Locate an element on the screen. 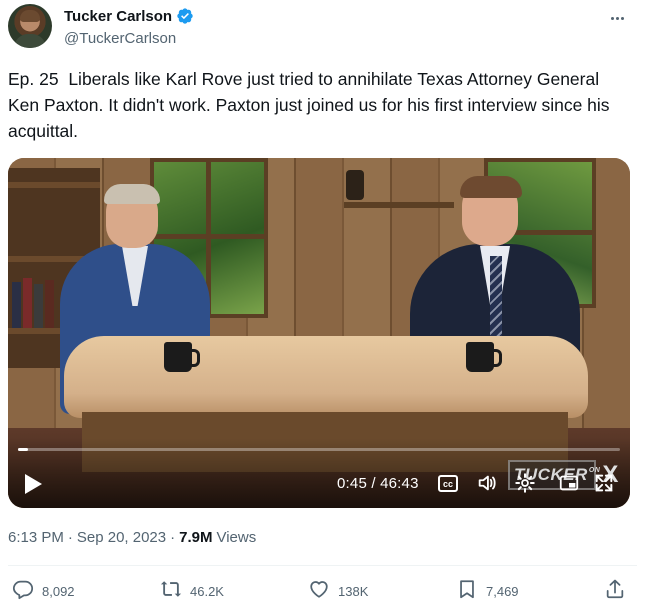 The height and width of the screenshot is (609, 645). bookmark-button: 7,469 is located at coordinates (487, 589).